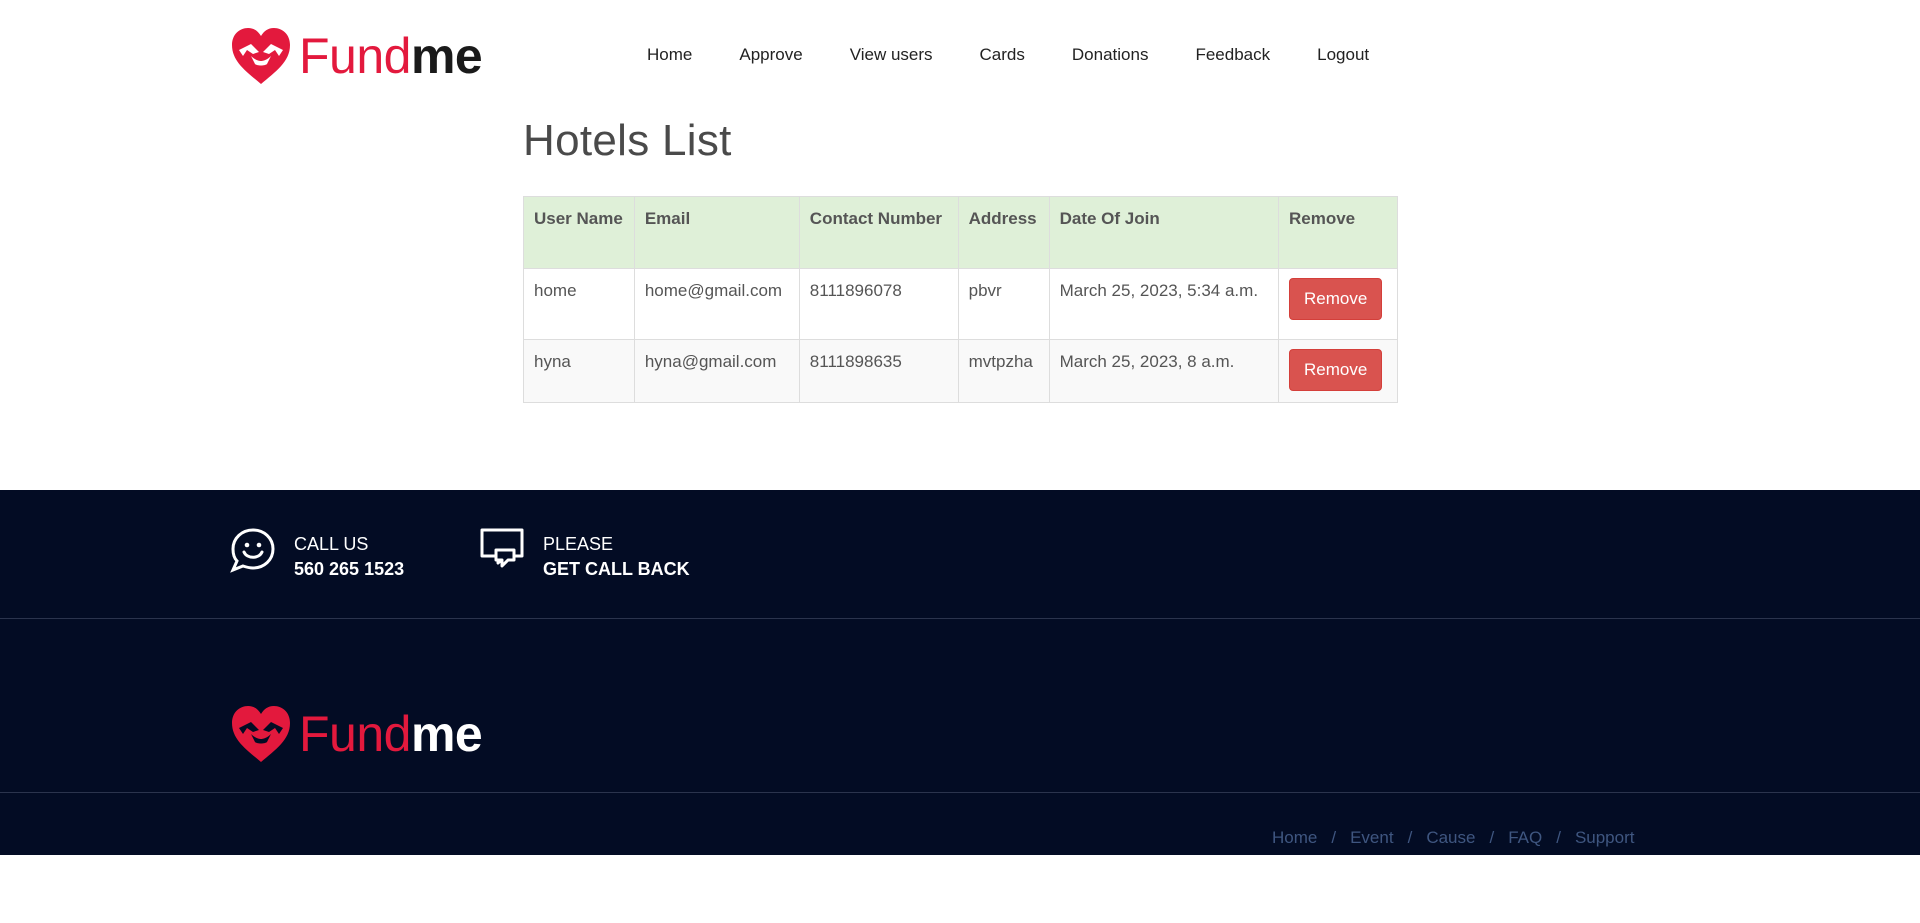 This screenshot has height=923, width=1920. I want to click on column-header-email: Email, so click(716, 232).